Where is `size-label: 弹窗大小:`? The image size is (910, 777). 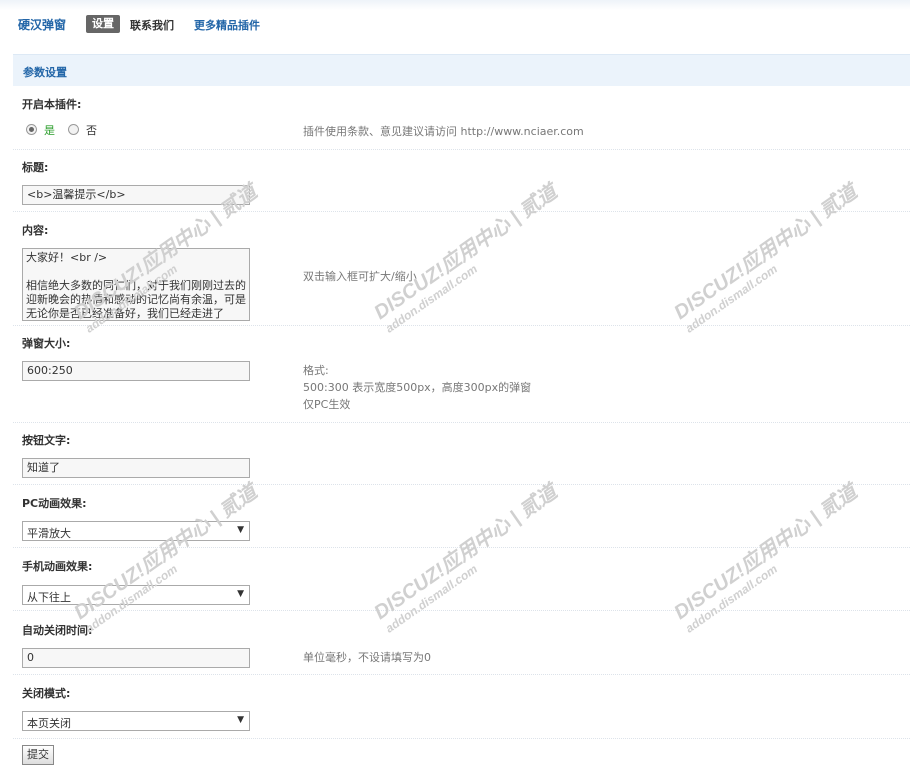 size-label: 弹窗大小: is located at coordinates (46, 343).